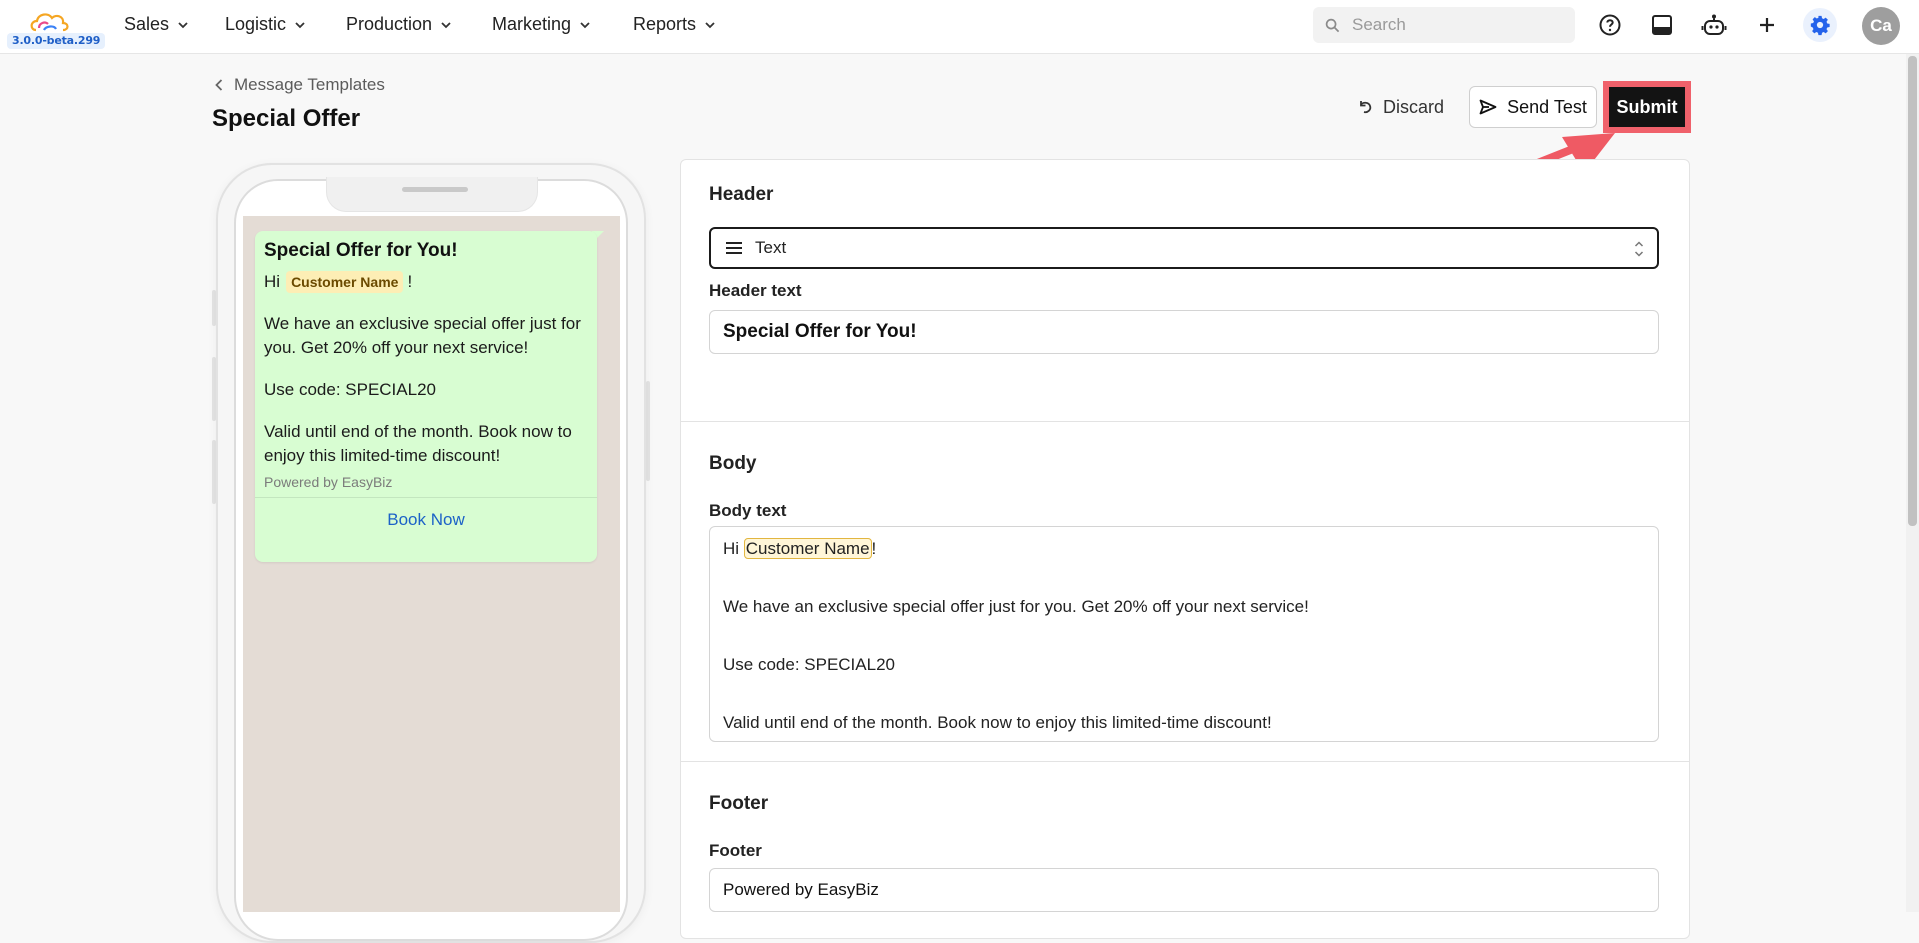  Describe the element at coordinates (1647, 107) in the screenshot. I see `submit-button: Submit` at that location.